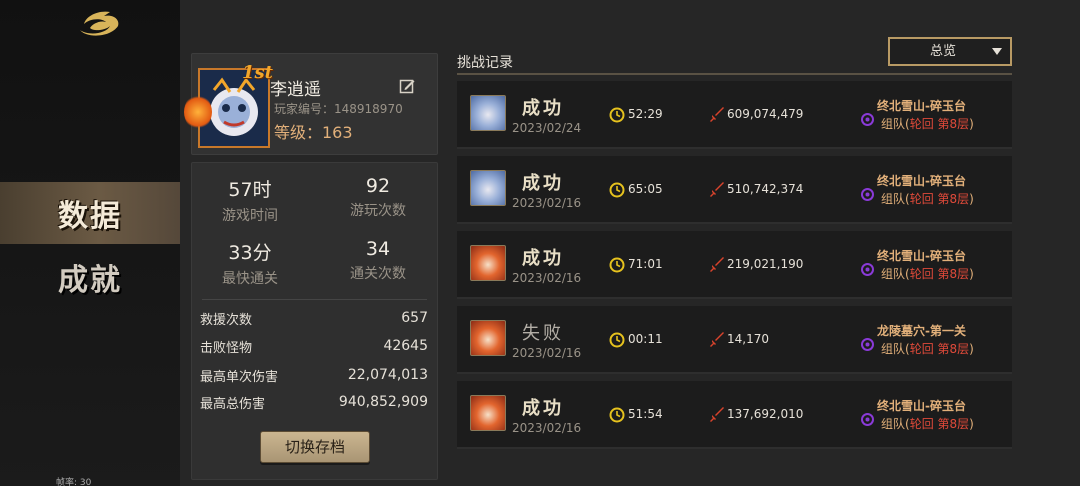  I want to click on stat-row-value: 940,852,909, so click(383, 402).